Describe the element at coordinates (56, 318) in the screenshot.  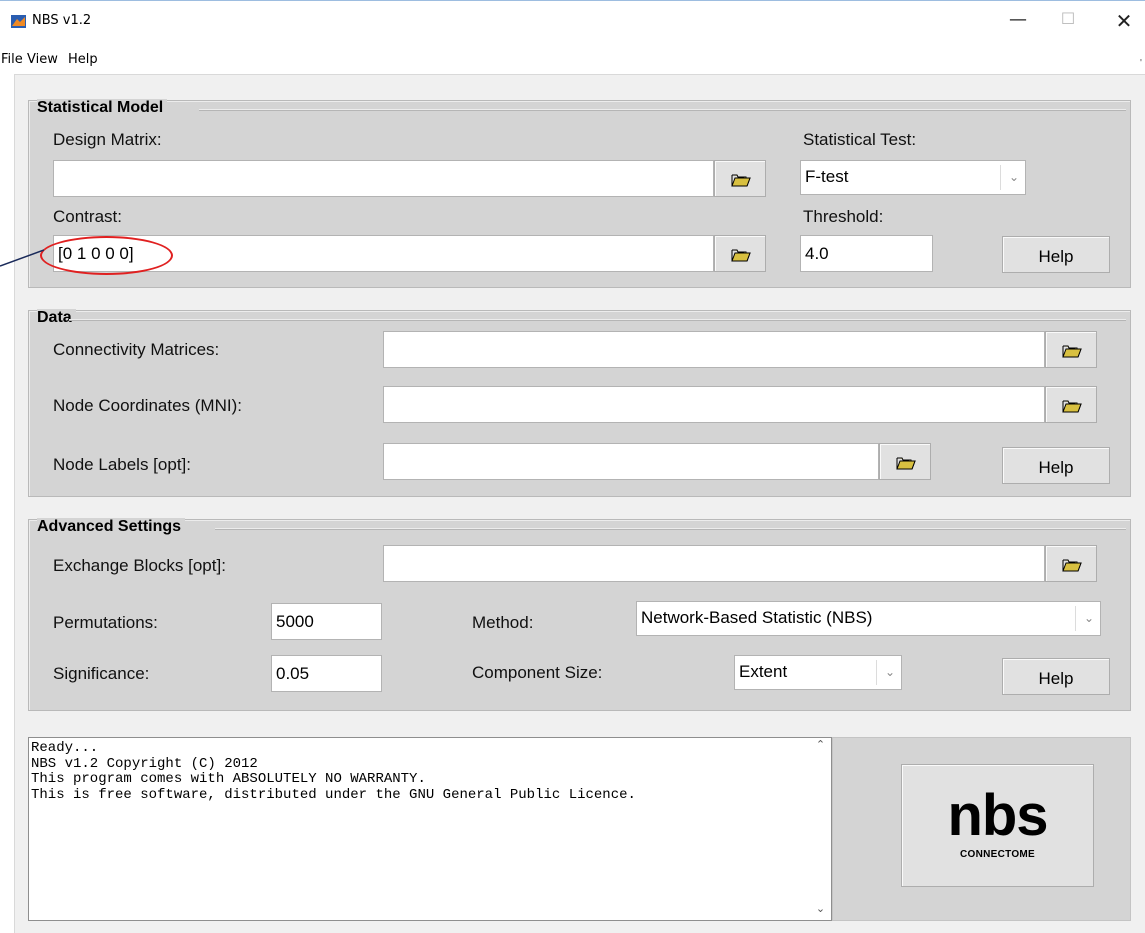
I see `data-title: Data` at that location.